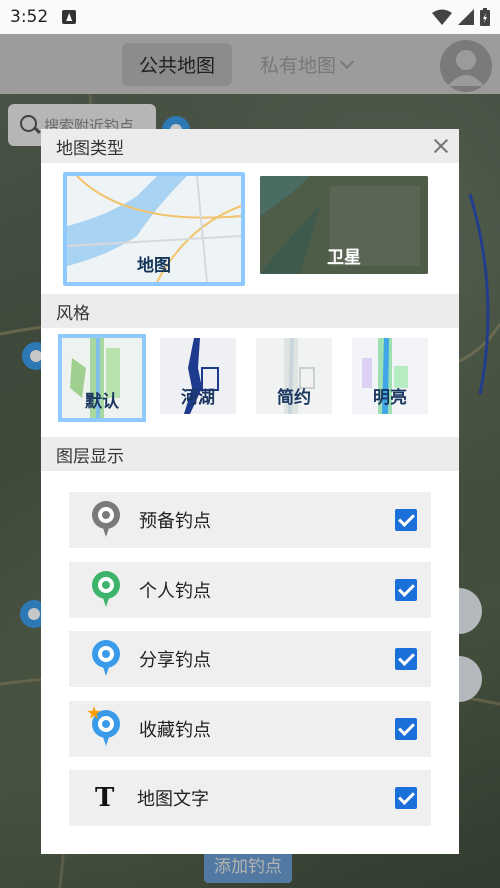 This screenshot has width=500, height=888. Describe the element at coordinates (175, 730) in the screenshot. I see `layer-label: 收藏钓点` at that location.